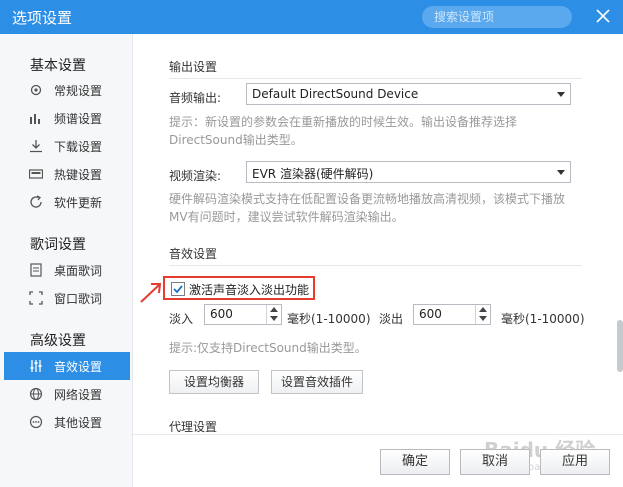 The height and width of the screenshot is (487, 623). I want to click on audio-output-label: 音频输出:, so click(195, 98).